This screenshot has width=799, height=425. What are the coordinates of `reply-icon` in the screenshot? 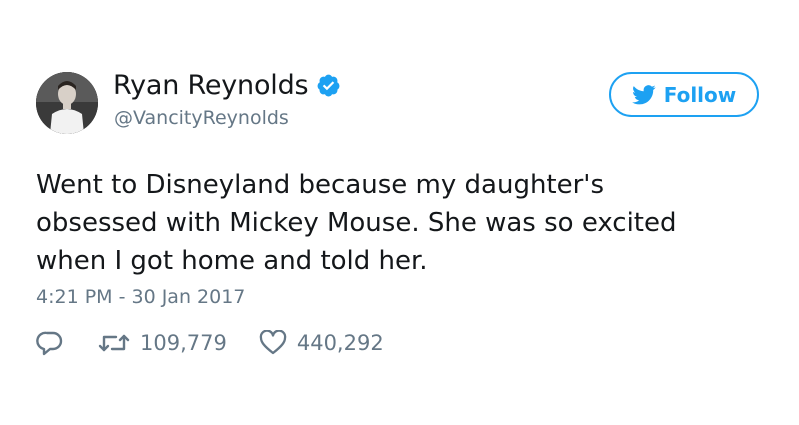 It's located at (50, 343).